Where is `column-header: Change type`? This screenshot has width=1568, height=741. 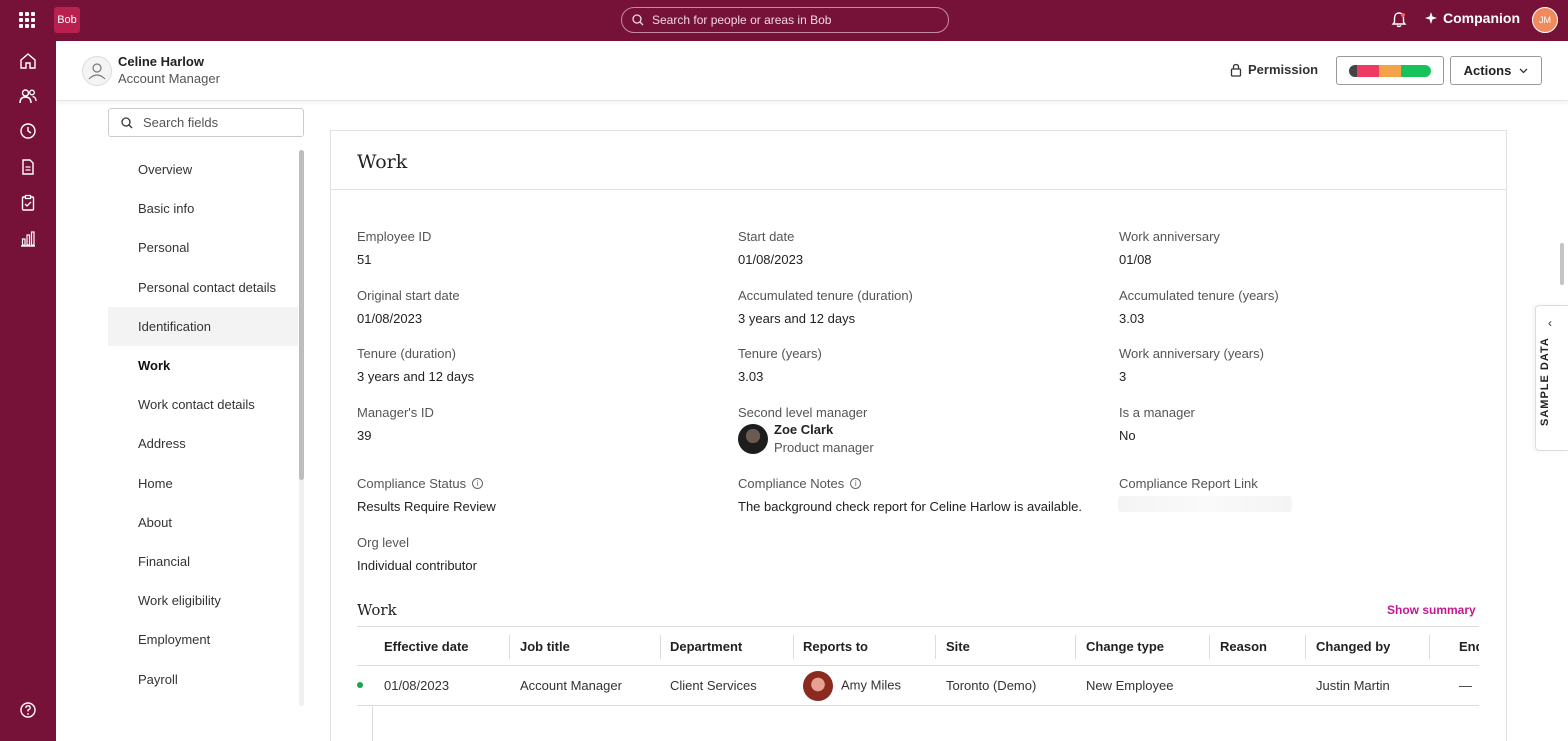
column-header: Change type is located at coordinates (1125, 646).